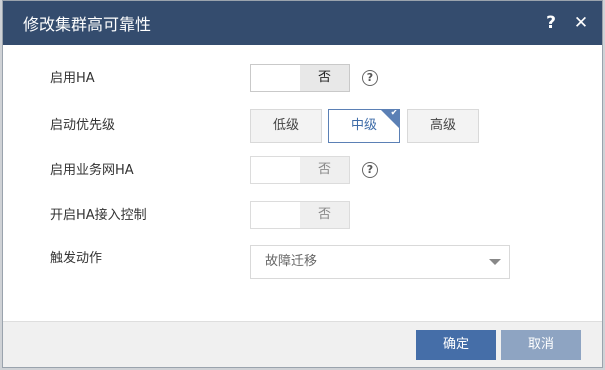 The width and height of the screenshot is (605, 370). What do you see at coordinates (286, 126) in the screenshot?
I see `priority-low-button: 低级` at bounding box center [286, 126].